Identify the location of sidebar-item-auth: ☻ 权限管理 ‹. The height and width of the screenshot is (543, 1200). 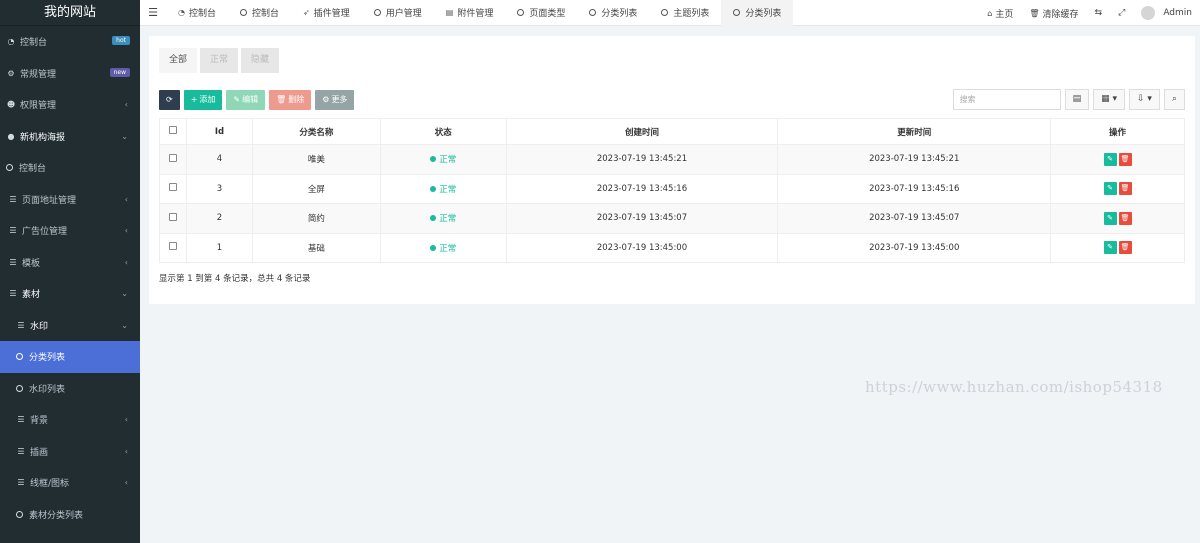
(70, 105).